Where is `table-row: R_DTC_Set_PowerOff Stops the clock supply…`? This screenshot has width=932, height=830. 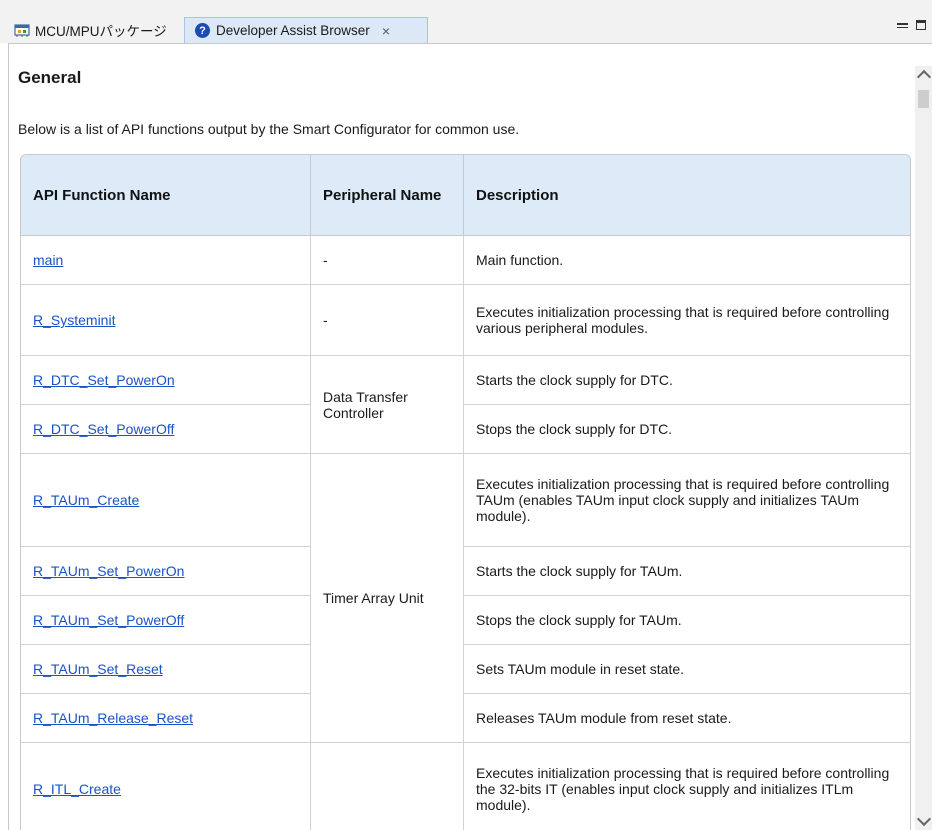 table-row: R_DTC_Set_PowerOff Stops the clock supply… is located at coordinates (465, 429).